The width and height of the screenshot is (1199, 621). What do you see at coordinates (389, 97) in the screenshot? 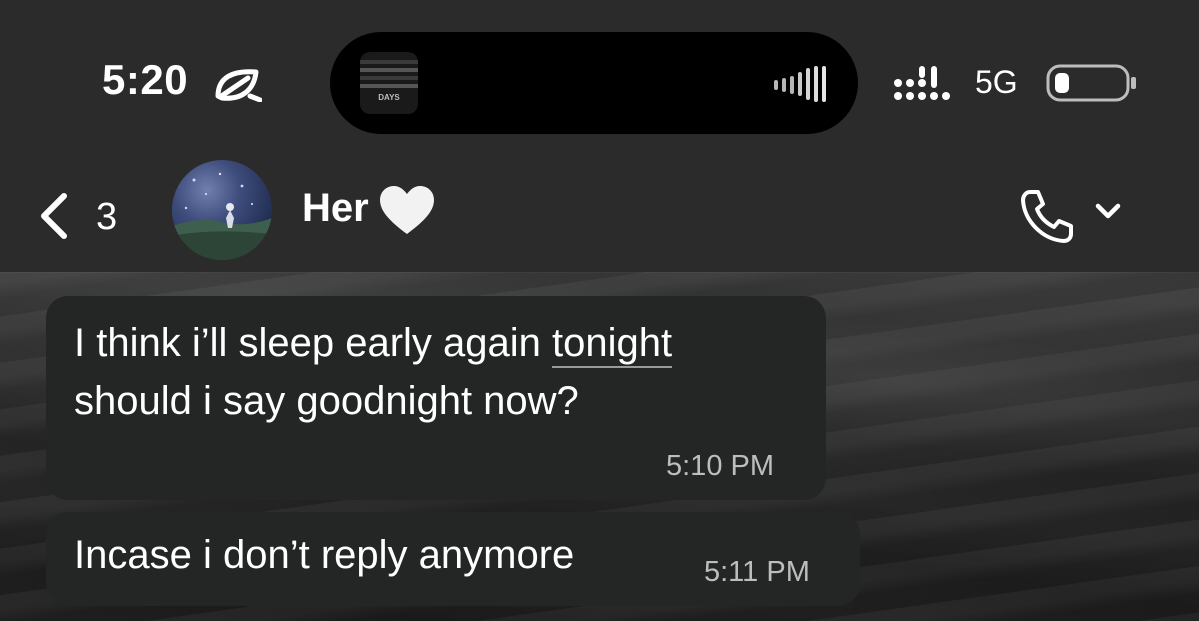
I see `album-caption: DAYS` at bounding box center [389, 97].